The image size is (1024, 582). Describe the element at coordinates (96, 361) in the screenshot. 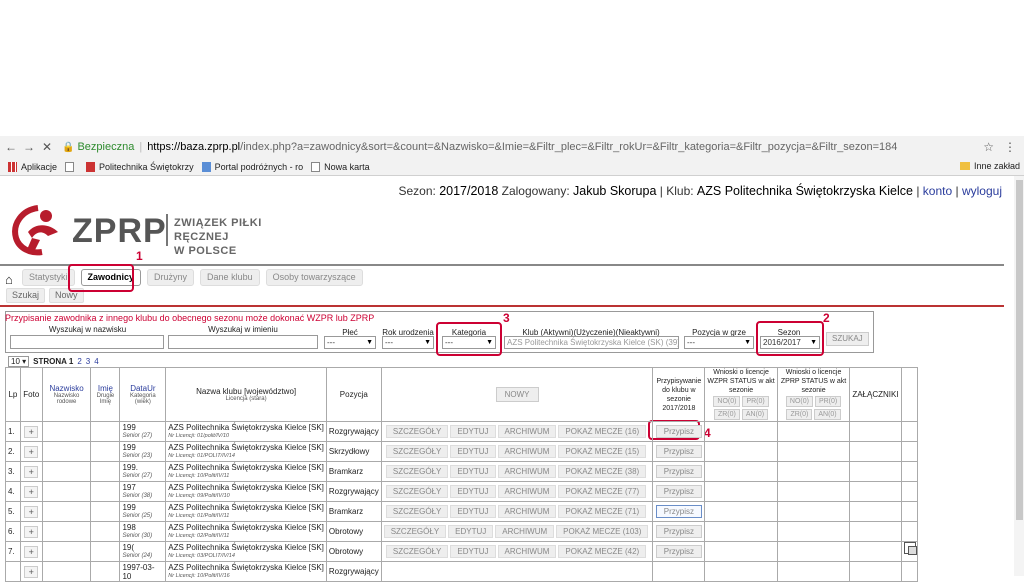

I see `page-link: 4` at that location.